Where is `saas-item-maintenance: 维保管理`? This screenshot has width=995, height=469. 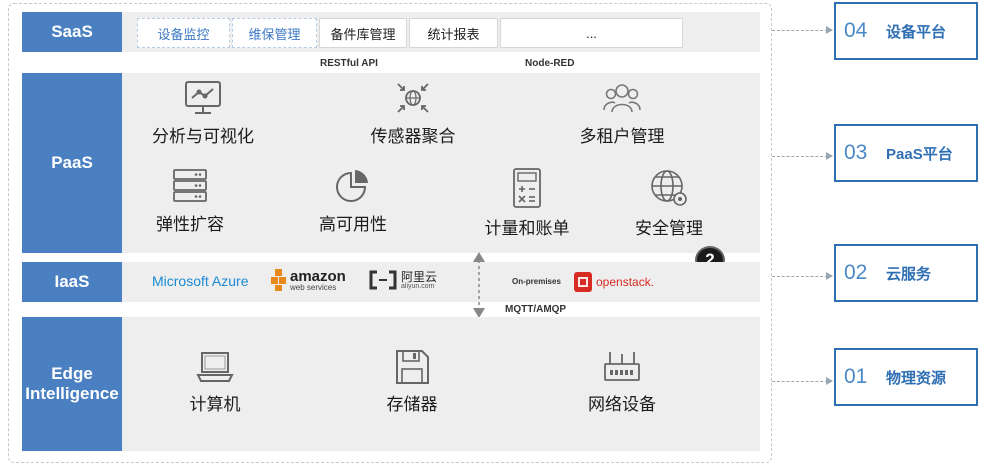 saas-item-maintenance: 维保管理 is located at coordinates (274, 33).